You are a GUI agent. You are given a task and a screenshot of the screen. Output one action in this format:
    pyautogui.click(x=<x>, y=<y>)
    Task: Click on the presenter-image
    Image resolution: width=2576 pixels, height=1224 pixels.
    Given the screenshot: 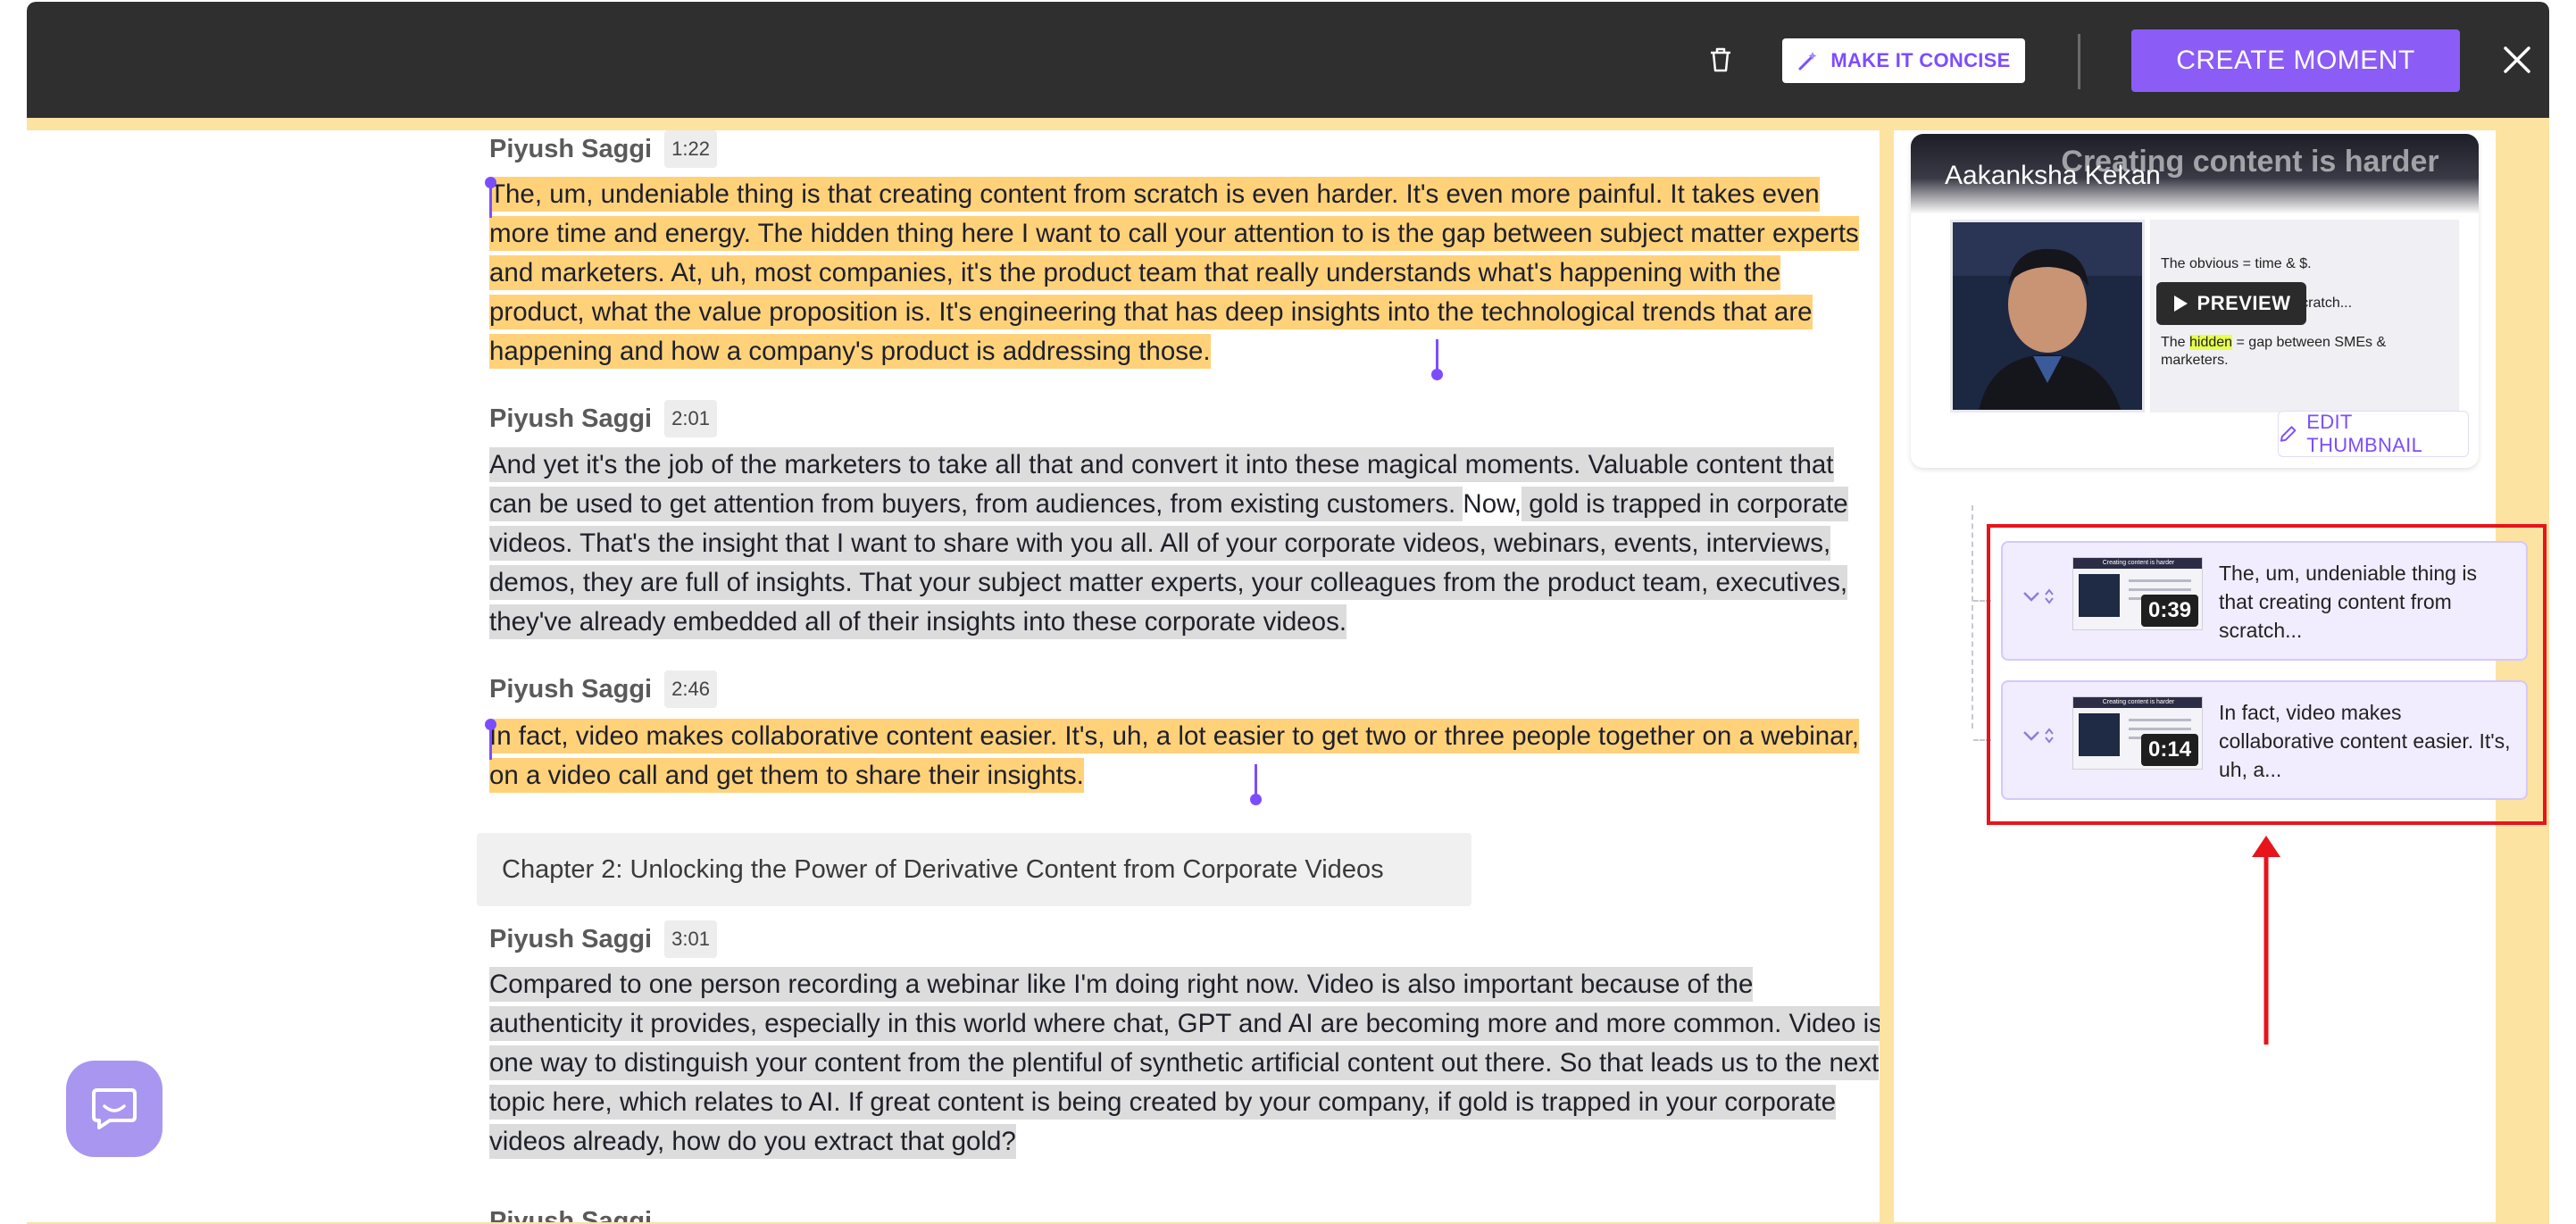 What is the action you would take?
    pyautogui.click(x=2047, y=316)
    